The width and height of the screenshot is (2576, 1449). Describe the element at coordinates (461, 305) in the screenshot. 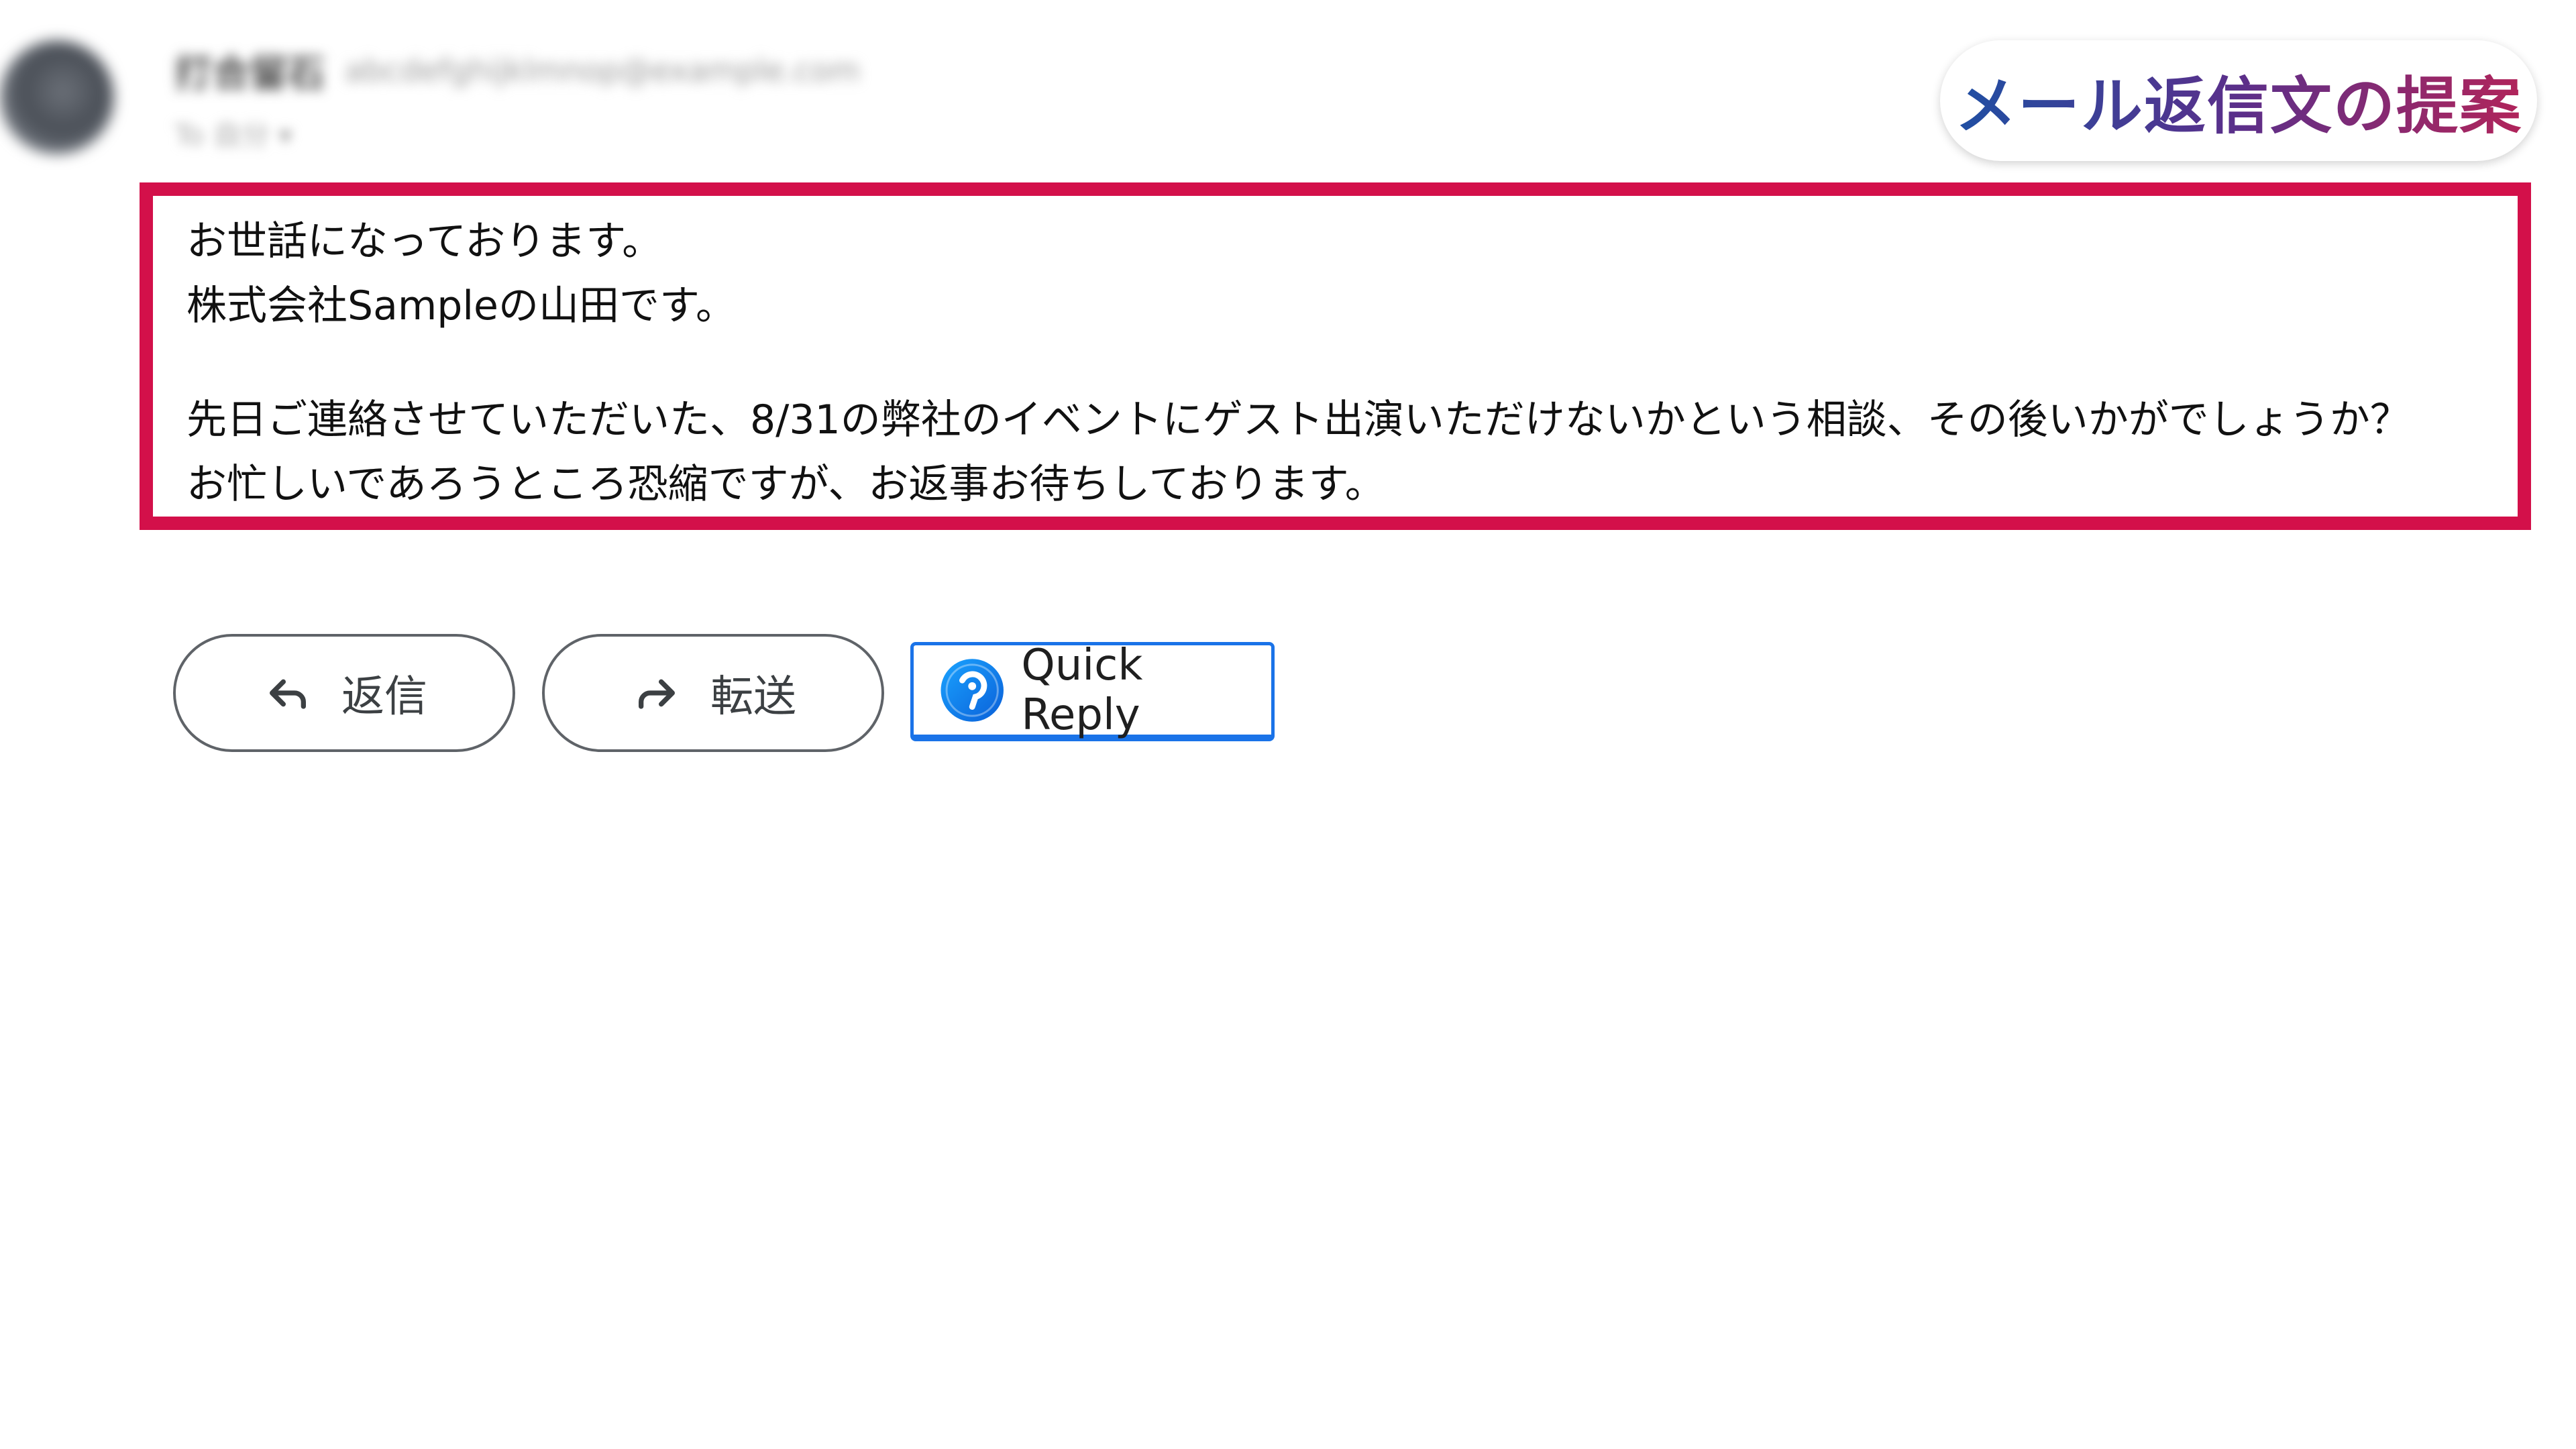

I see `message-line: 株式会社Sampleの山田です。` at that location.